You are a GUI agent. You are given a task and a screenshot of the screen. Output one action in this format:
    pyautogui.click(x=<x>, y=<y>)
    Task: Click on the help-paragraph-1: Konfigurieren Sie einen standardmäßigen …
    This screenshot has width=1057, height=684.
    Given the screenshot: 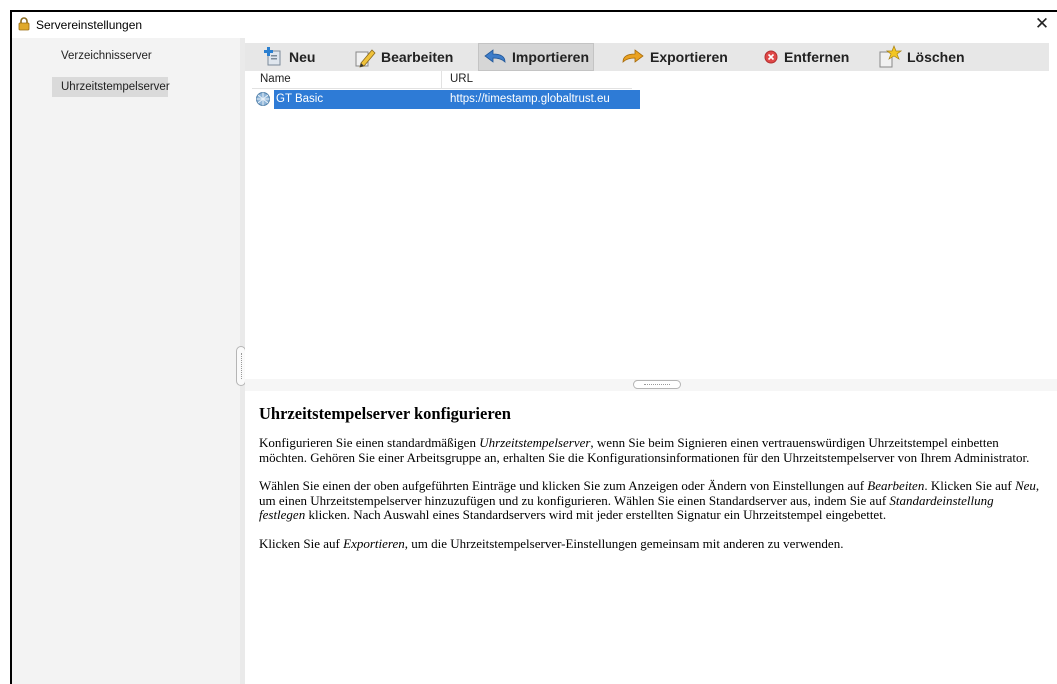 What is the action you would take?
    pyautogui.click(x=644, y=450)
    